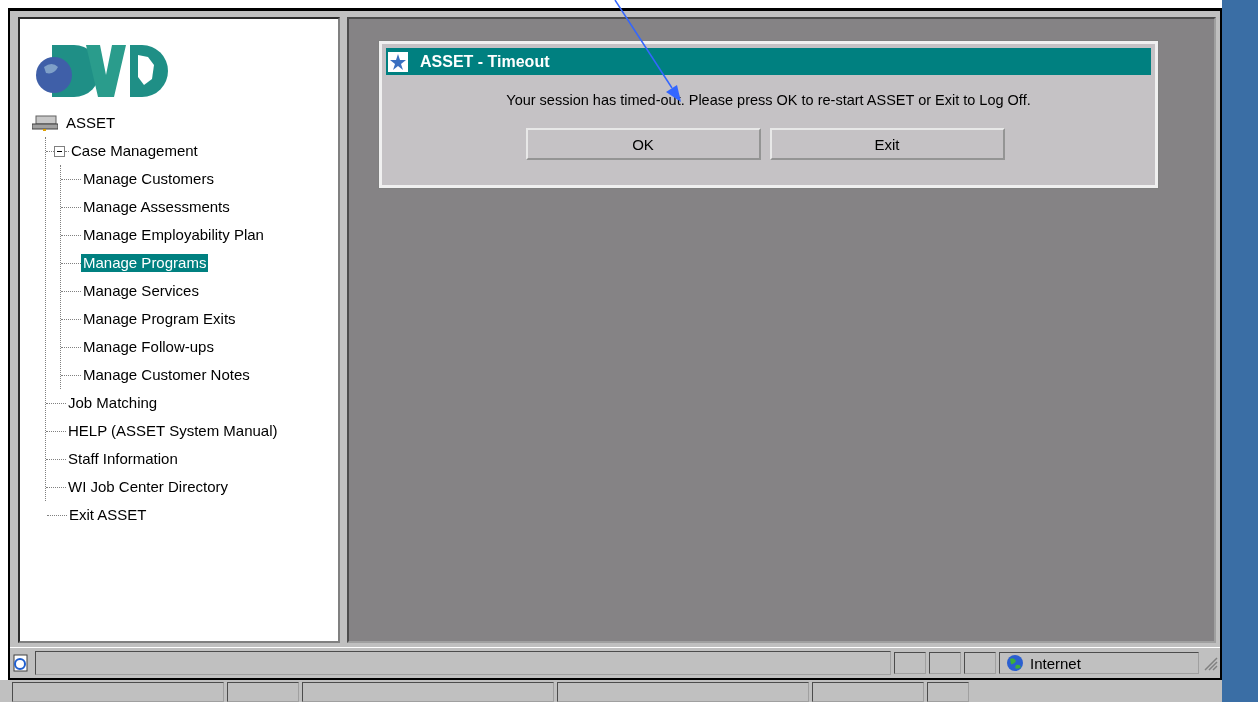 The height and width of the screenshot is (702, 1258). I want to click on collapse-icon, so click(59, 151).